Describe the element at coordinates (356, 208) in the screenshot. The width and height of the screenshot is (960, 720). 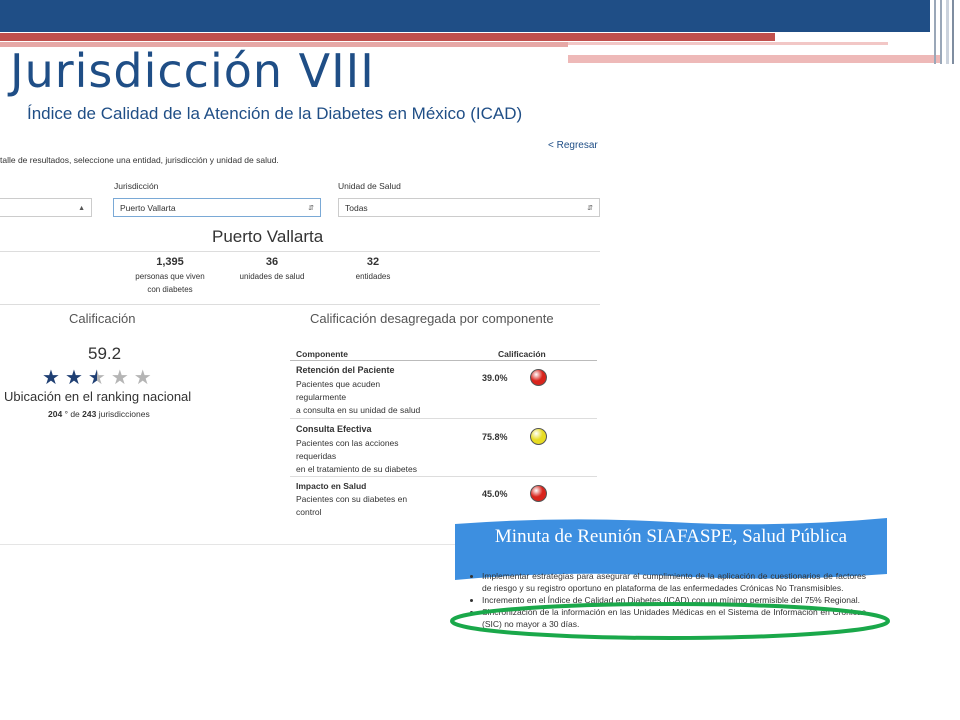
I see `unidad-value: Todas` at that location.